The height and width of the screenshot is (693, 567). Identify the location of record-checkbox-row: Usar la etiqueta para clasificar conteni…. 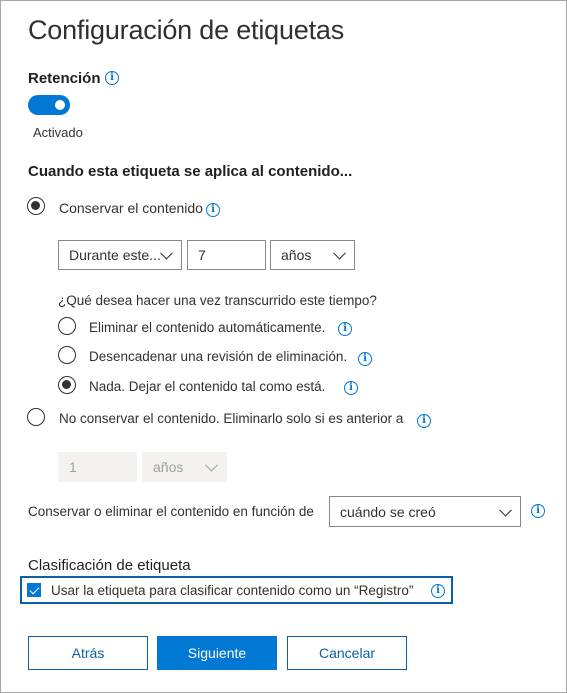
(236, 590).